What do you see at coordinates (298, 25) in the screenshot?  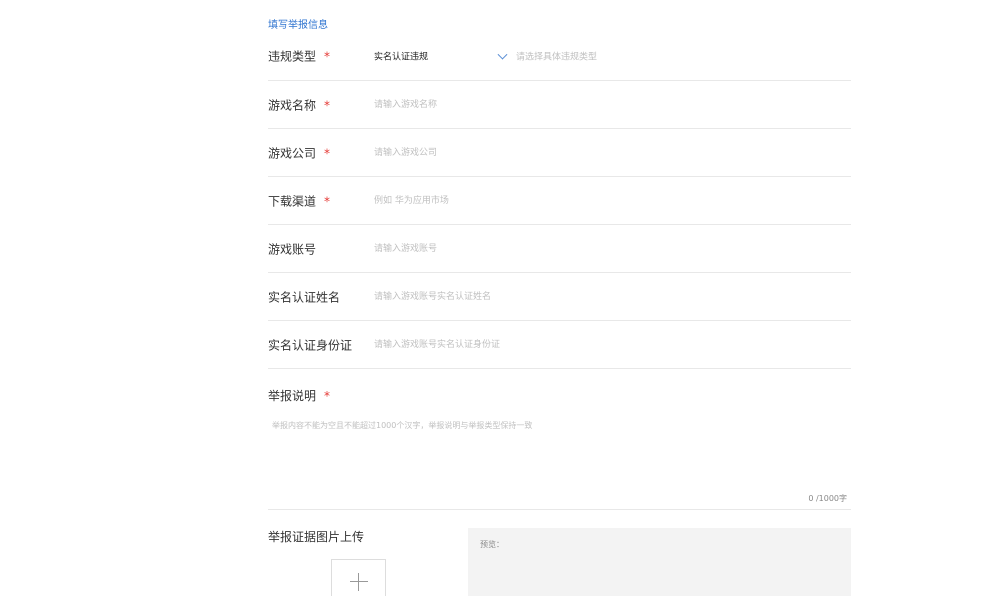 I see `section-title: 填写举报信息` at bounding box center [298, 25].